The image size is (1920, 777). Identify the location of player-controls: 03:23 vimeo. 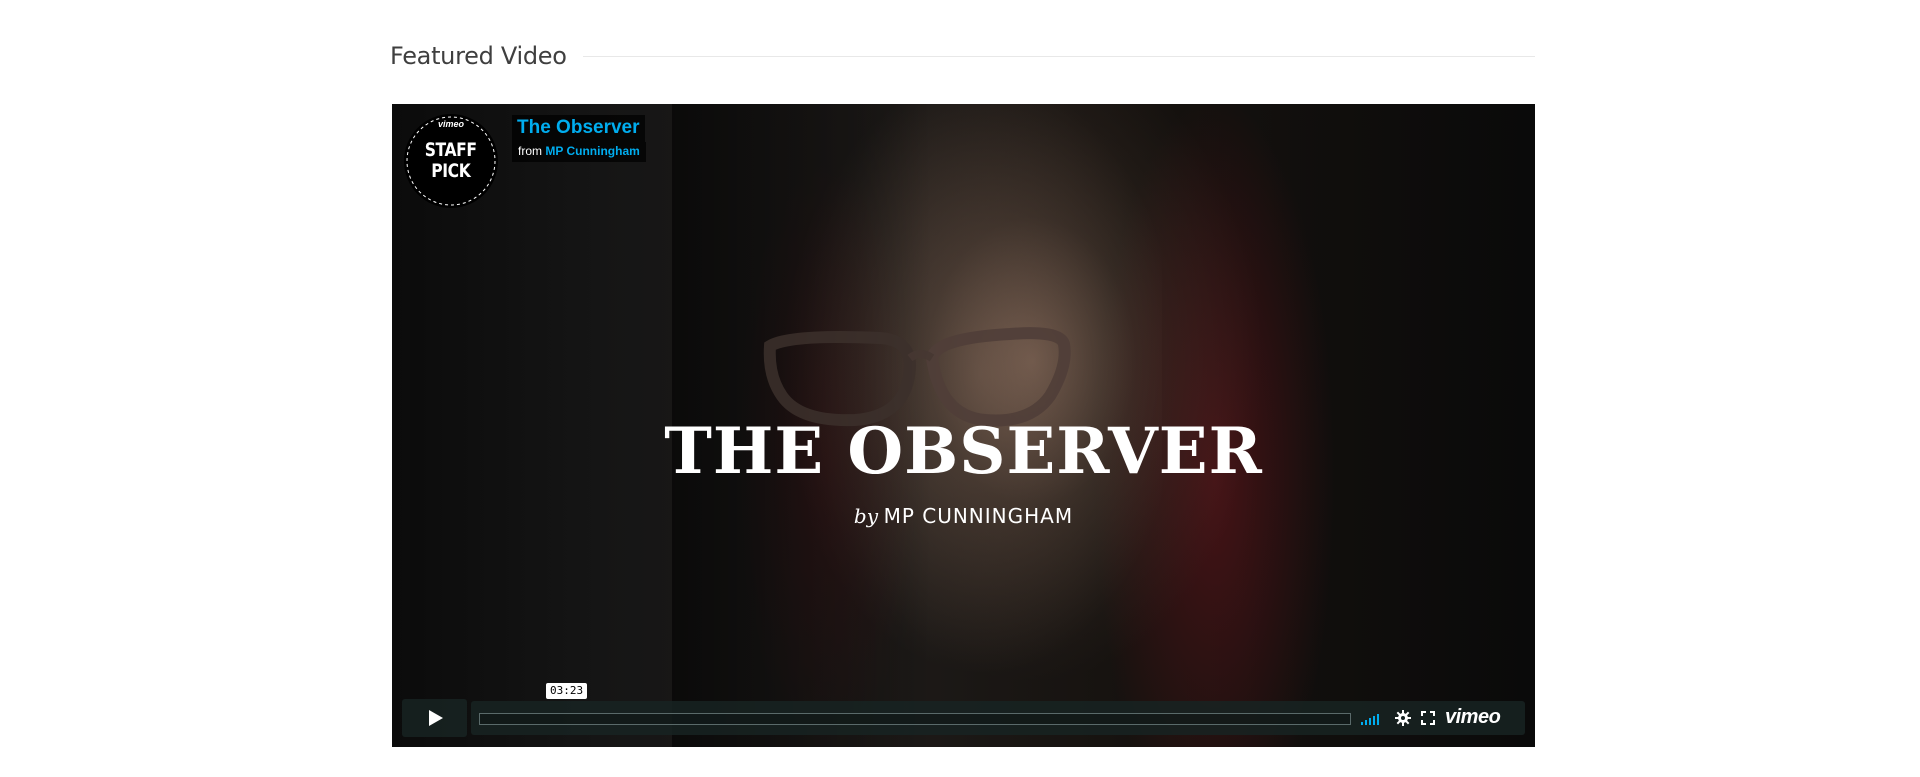
(963, 710).